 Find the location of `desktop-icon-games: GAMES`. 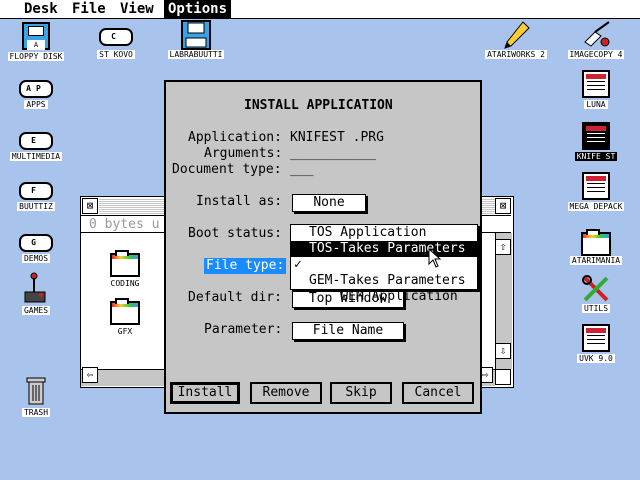

desktop-icon-games: GAMES is located at coordinates (38, 295).